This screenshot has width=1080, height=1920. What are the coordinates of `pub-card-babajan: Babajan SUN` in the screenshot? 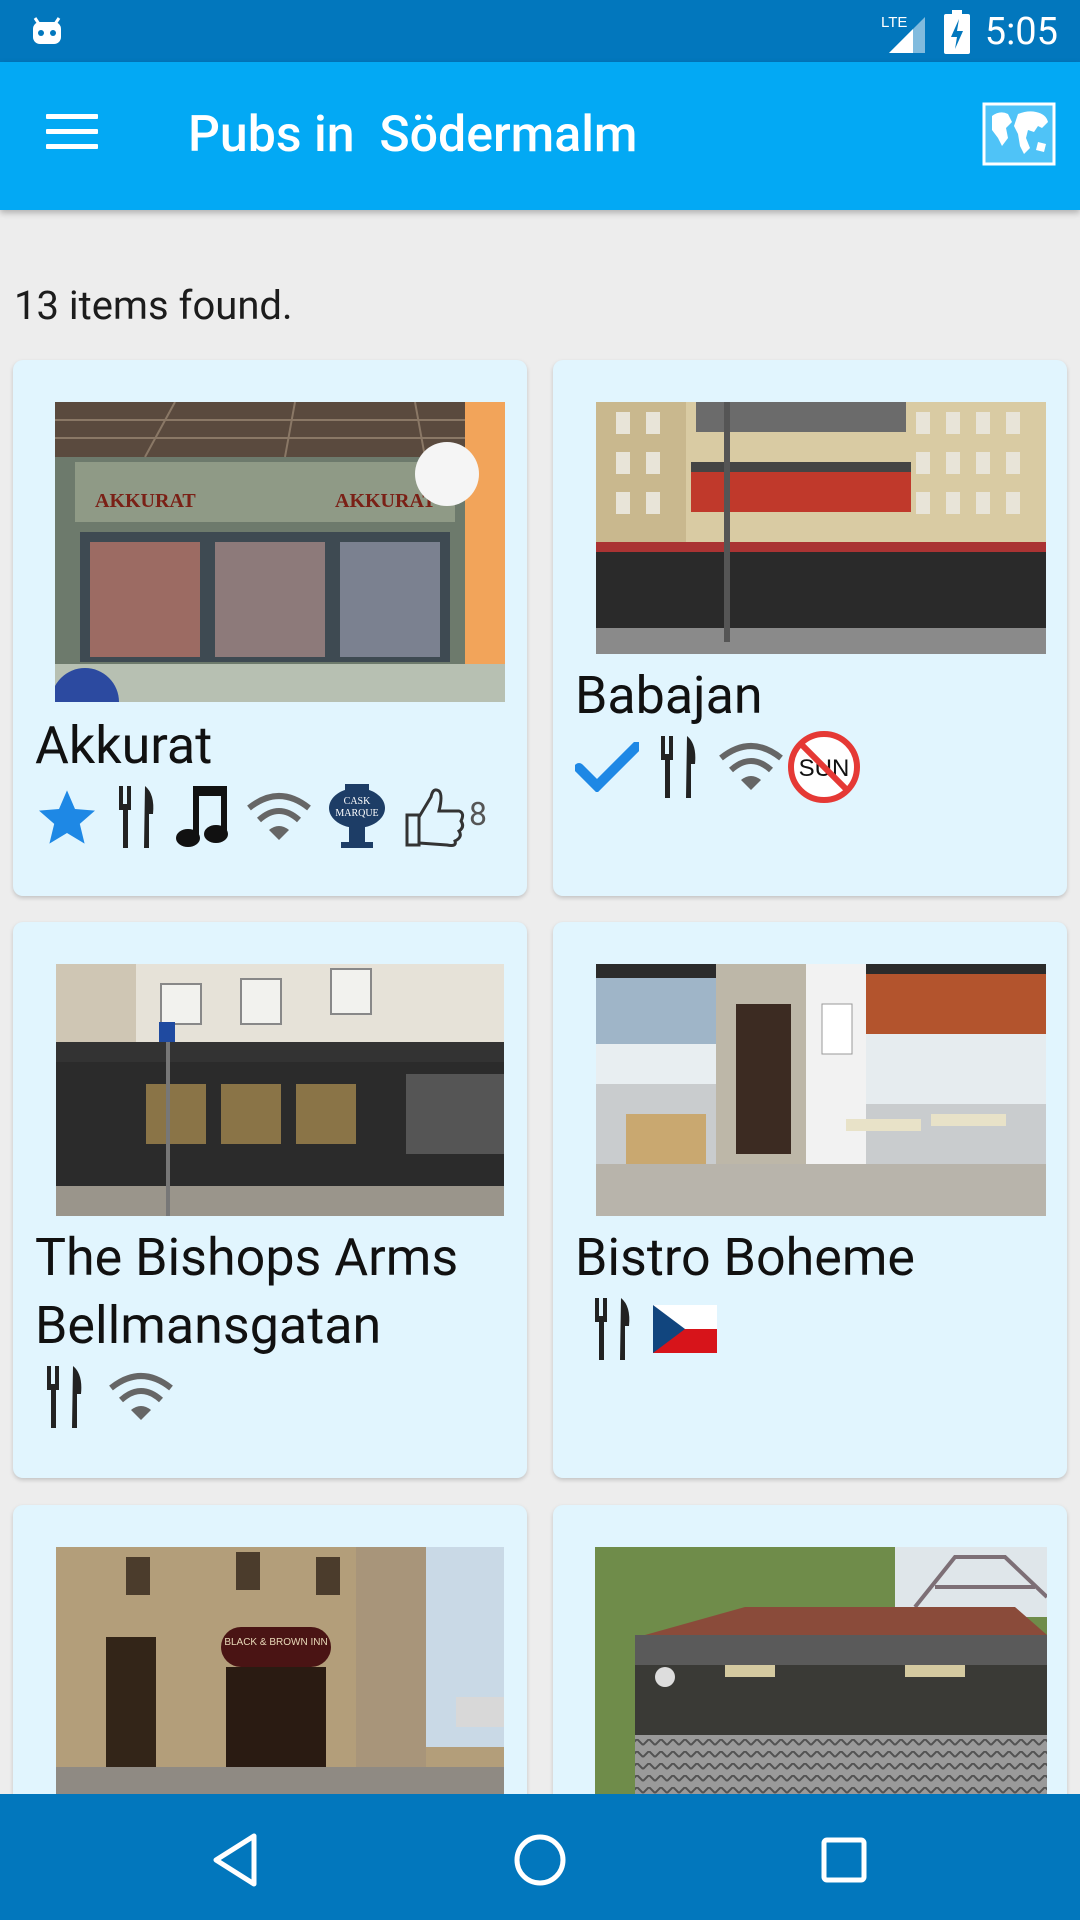 It's located at (810, 628).